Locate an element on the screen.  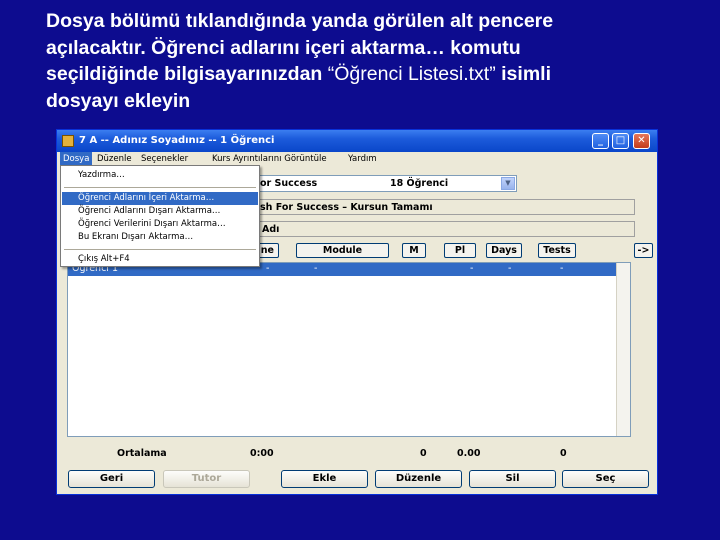
header-pl-button: Pl is located at coordinates (460, 250).